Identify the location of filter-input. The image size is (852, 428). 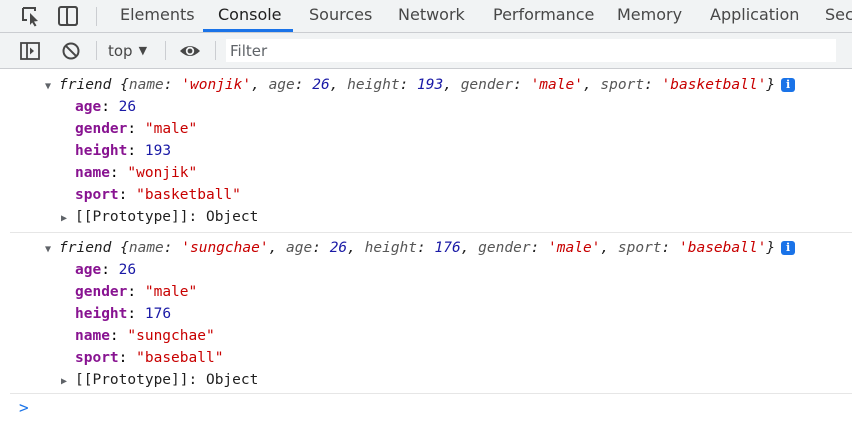
(531, 50).